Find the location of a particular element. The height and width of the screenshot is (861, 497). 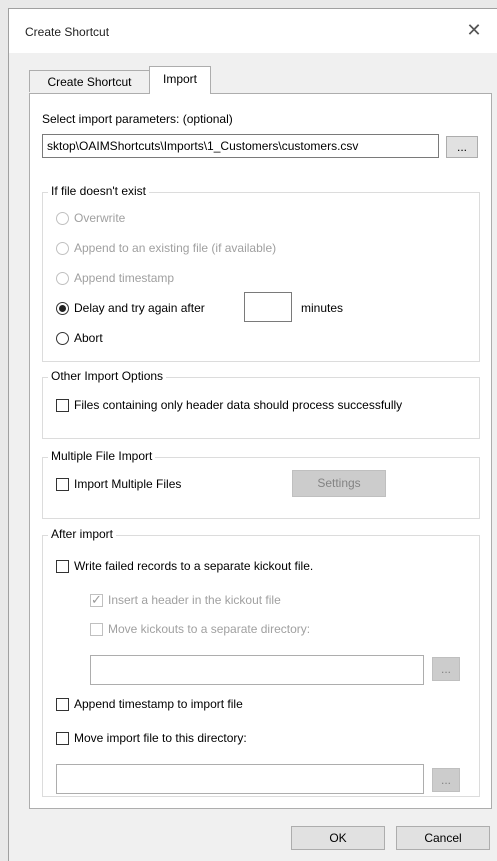

tab-import: Import is located at coordinates (180, 80).